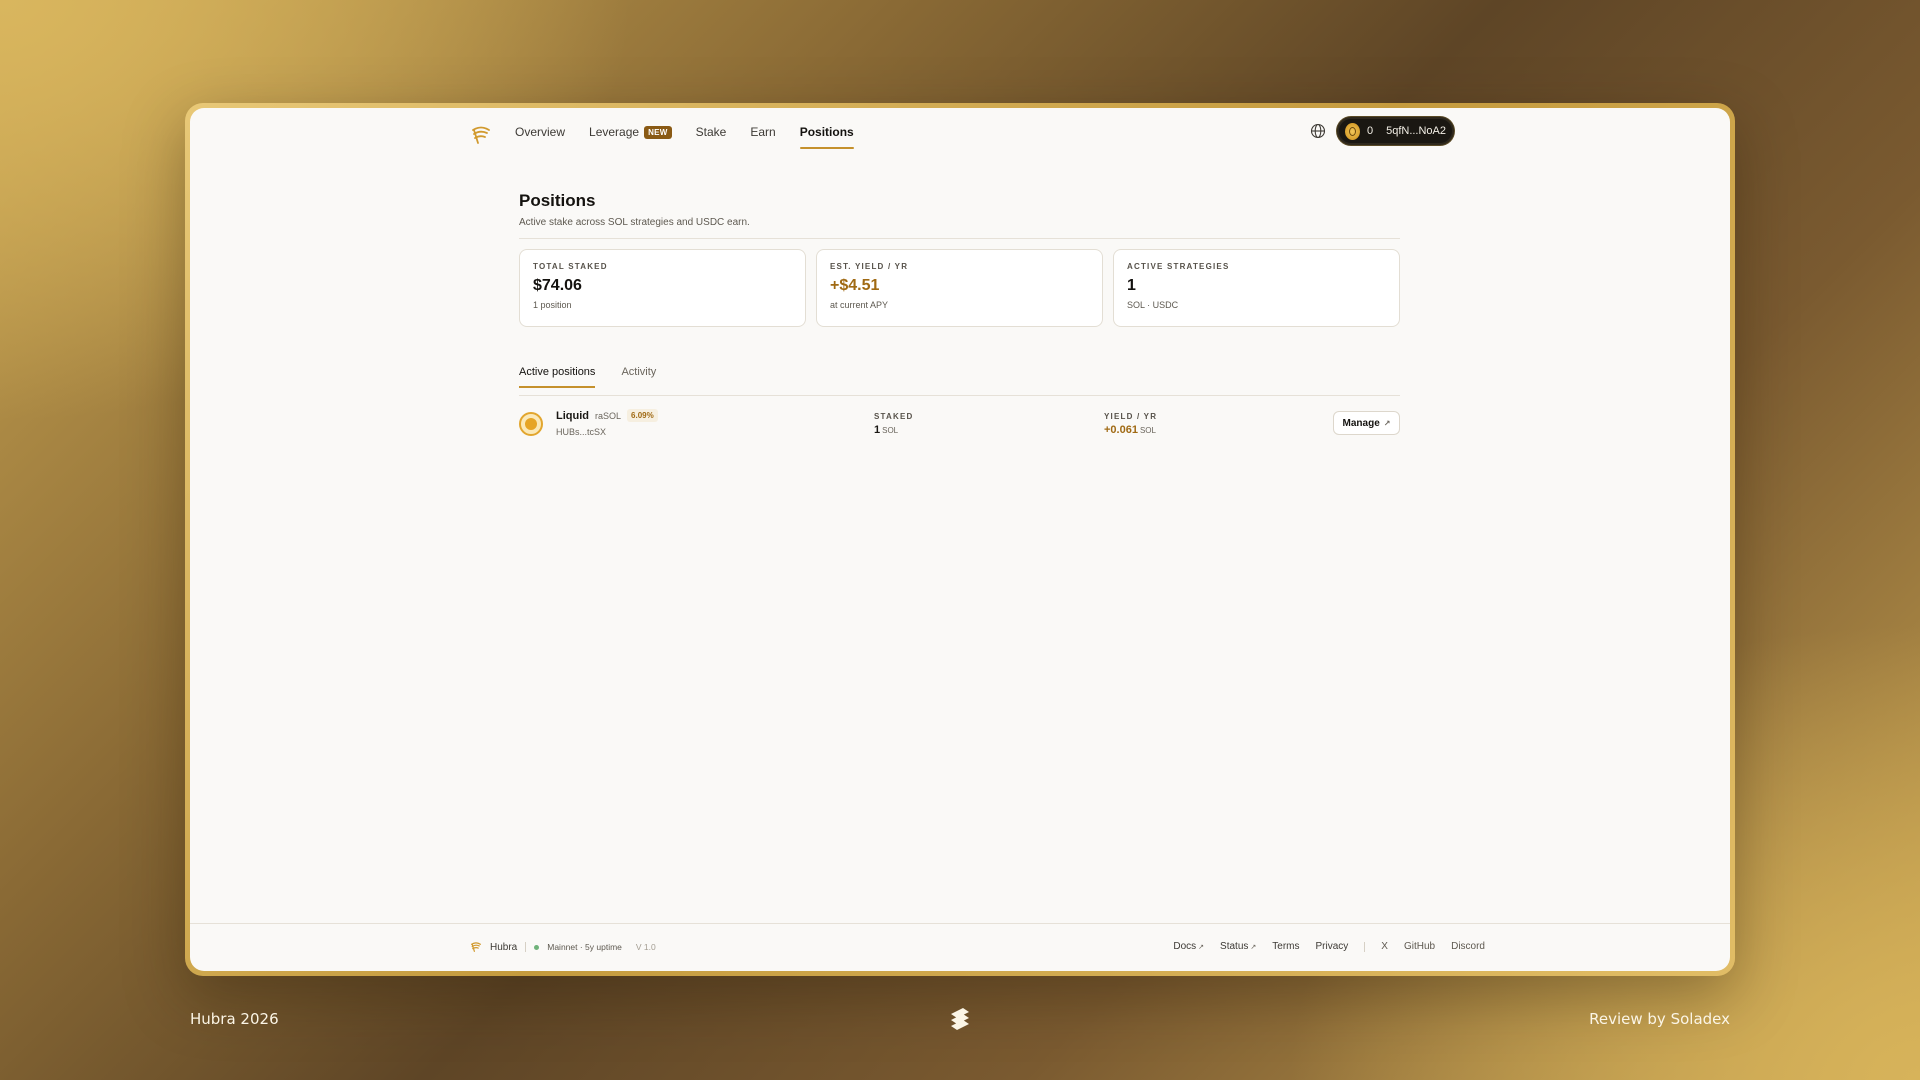 This screenshot has height=1080, width=1920. I want to click on card-label: TOTAL STAKED, so click(570, 266).